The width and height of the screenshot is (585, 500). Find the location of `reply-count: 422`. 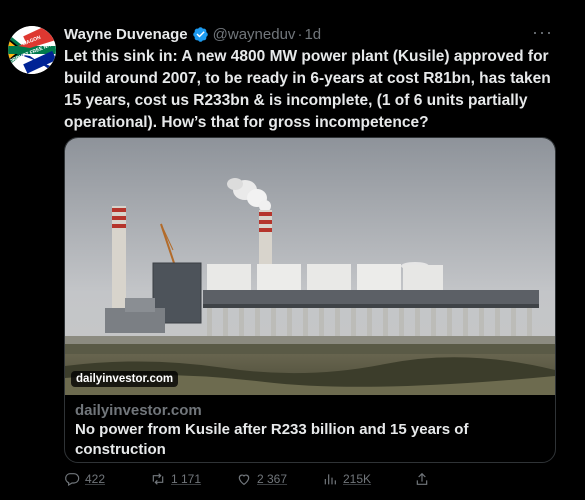

reply-count: 422 is located at coordinates (95, 479).